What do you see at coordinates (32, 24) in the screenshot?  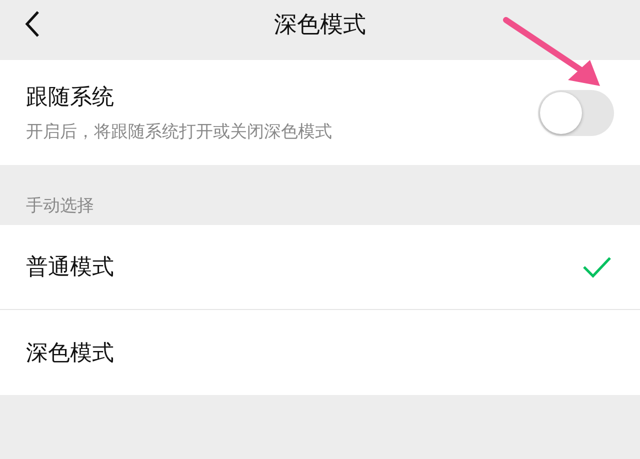 I see `back-icon` at bounding box center [32, 24].